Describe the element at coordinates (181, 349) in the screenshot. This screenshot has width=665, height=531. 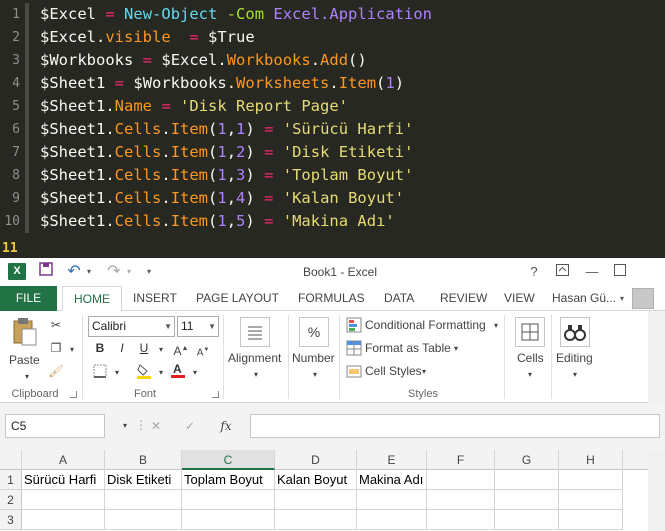
I see `grow-font-icon: A▲` at that location.